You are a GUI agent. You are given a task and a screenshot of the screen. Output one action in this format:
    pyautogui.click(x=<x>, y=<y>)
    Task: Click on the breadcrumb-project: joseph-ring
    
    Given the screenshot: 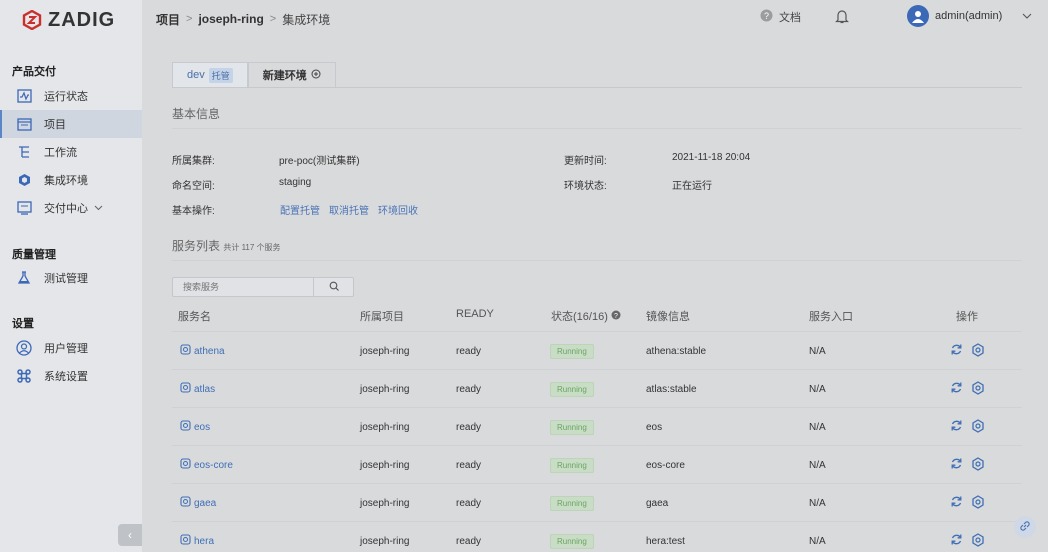 What is the action you would take?
    pyautogui.click(x=230, y=19)
    